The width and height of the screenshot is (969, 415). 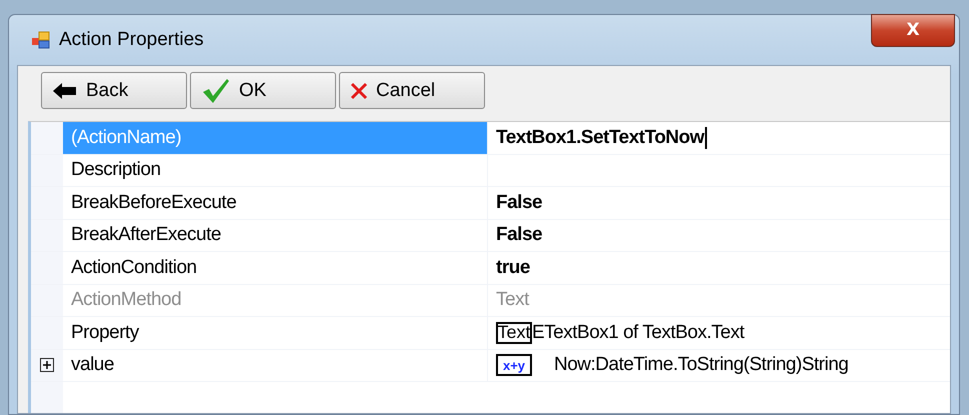 I want to click on window-title: Action Properties, so click(x=132, y=40).